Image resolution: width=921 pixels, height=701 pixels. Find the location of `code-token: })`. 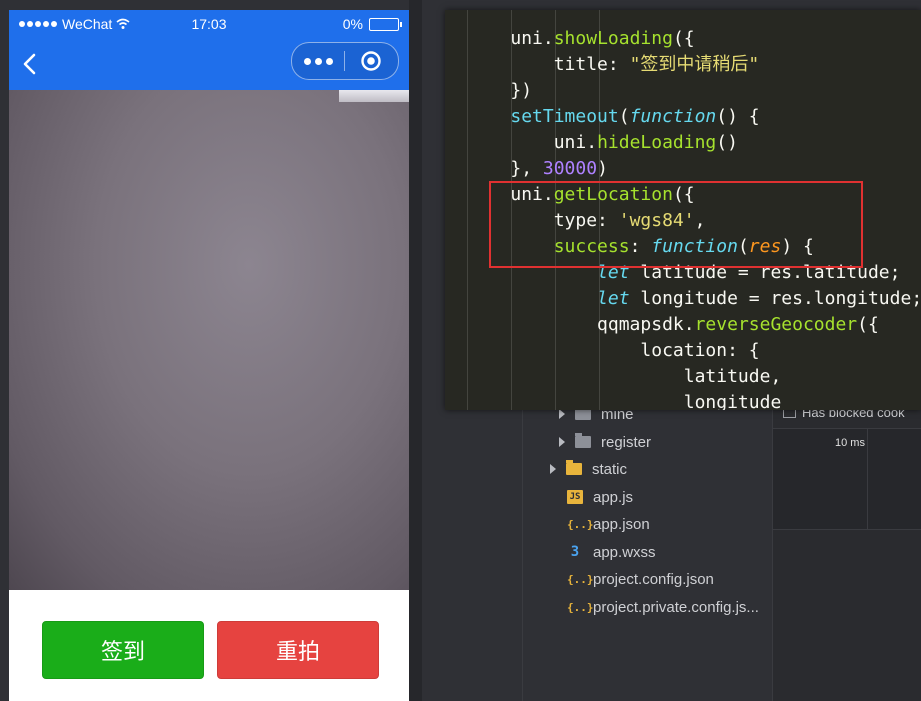

code-token: }) is located at coordinates (521, 90).